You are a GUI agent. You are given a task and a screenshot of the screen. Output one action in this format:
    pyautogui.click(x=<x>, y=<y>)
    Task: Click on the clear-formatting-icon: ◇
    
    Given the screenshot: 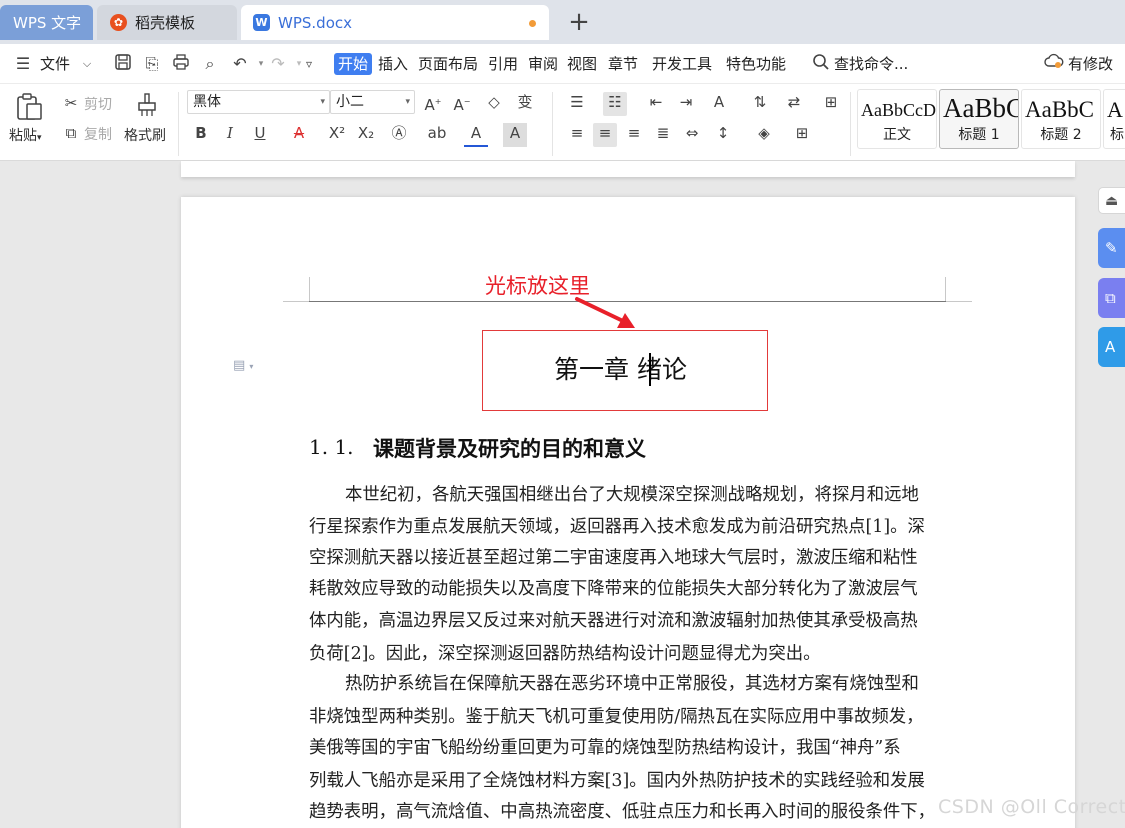 What is the action you would take?
    pyautogui.click(x=494, y=104)
    